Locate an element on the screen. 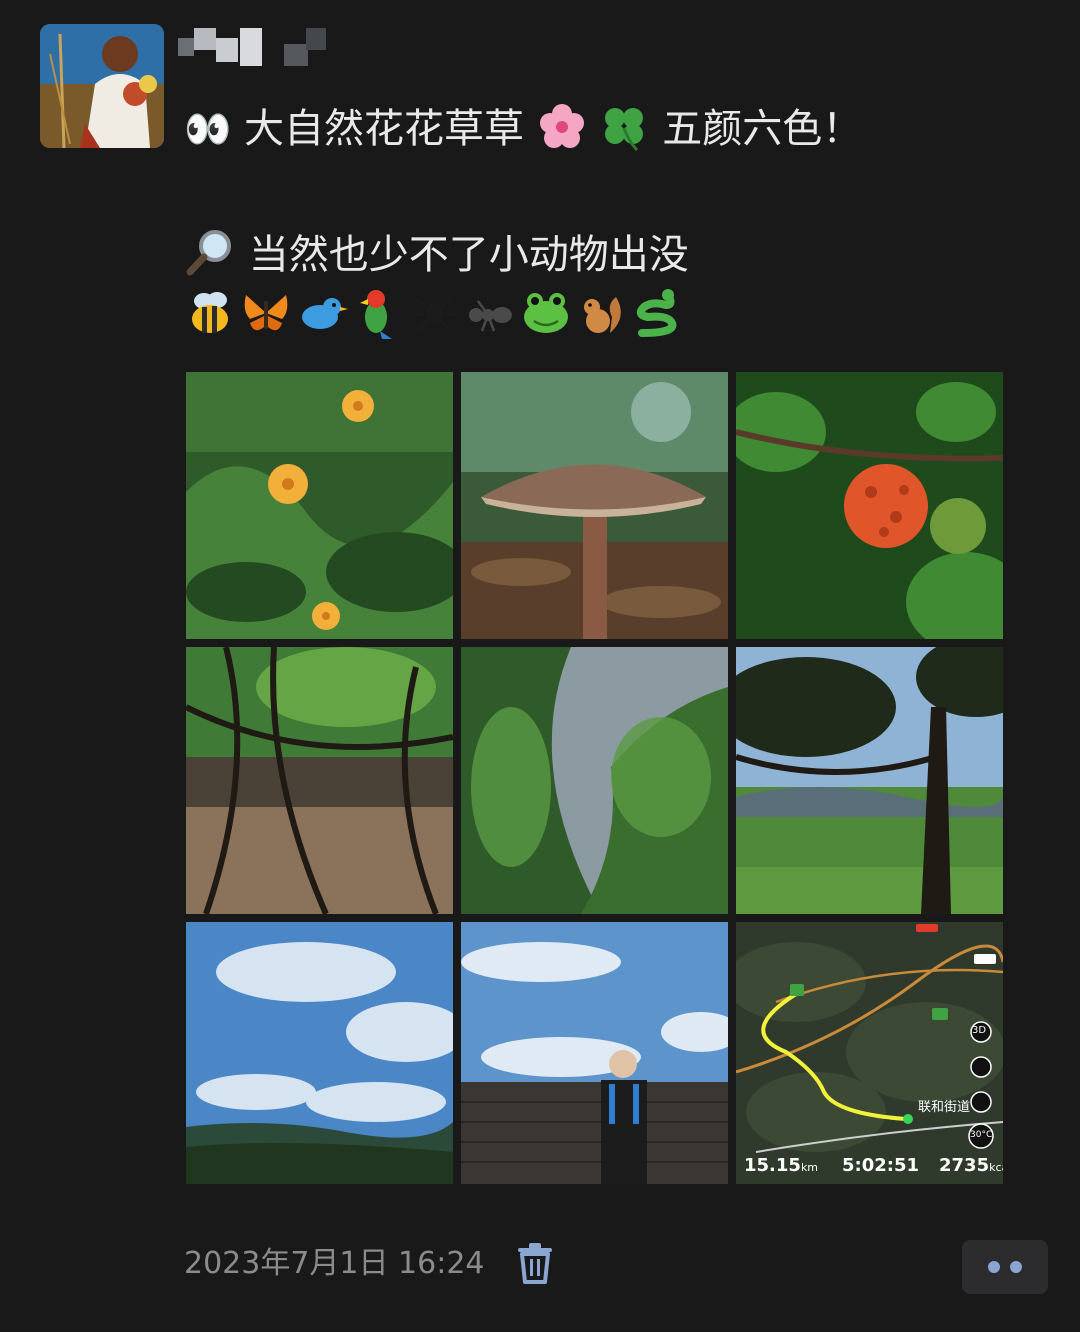 The image size is (1080, 1332). sky-foliage-image is located at coordinates (594, 780).